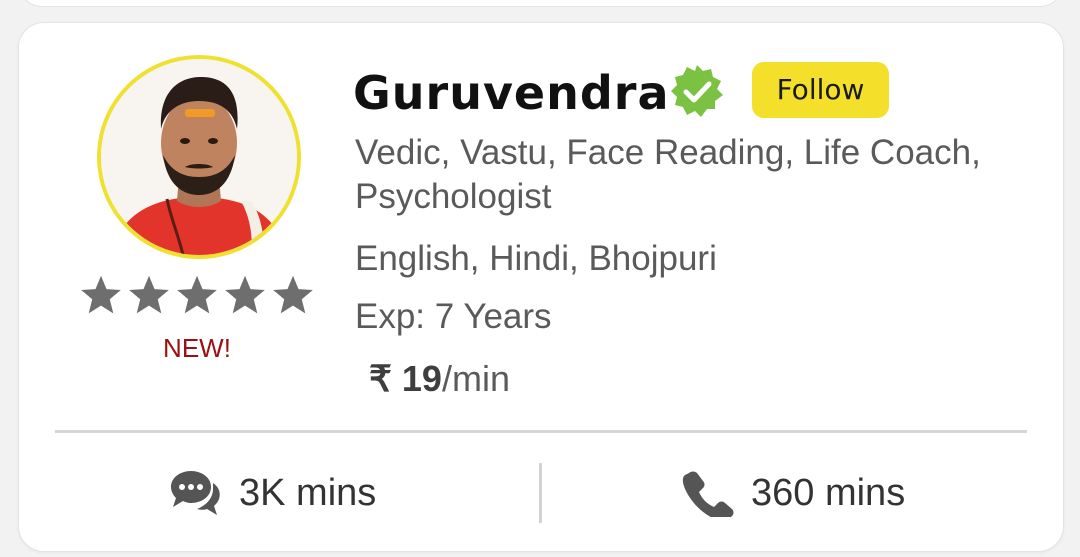  What do you see at coordinates (511, 93) in the screenshot?
I see `astrologer-name: Guruvendra` at bounding box center [511, 93].